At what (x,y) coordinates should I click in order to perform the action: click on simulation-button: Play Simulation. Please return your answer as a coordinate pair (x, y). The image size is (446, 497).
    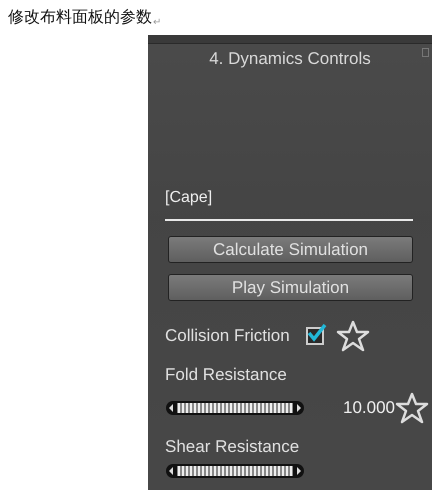
    Looking at the image, I should click on (290, 287).